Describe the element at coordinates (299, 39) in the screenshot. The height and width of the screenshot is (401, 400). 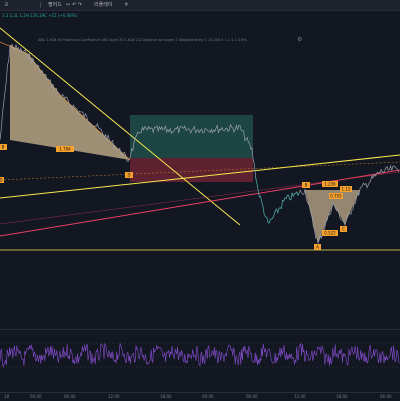
I see `gear-icon: ⚙` at that location.